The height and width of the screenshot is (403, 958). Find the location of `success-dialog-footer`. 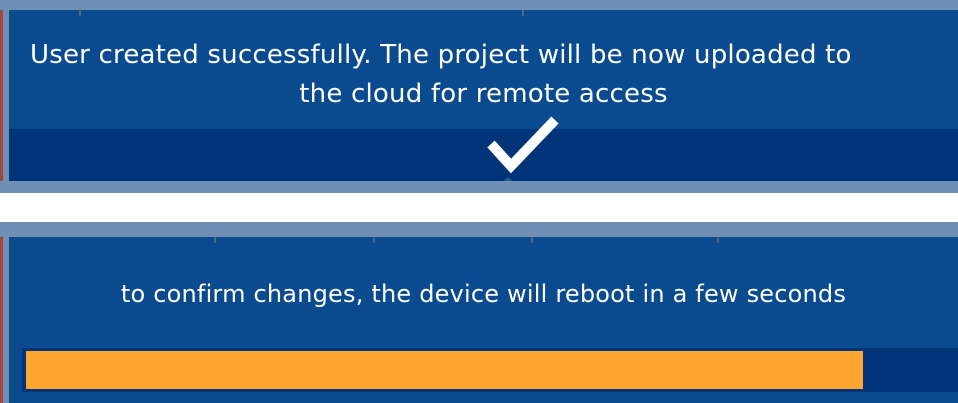

success-dialog-footer is located at coordinates (483, 155).